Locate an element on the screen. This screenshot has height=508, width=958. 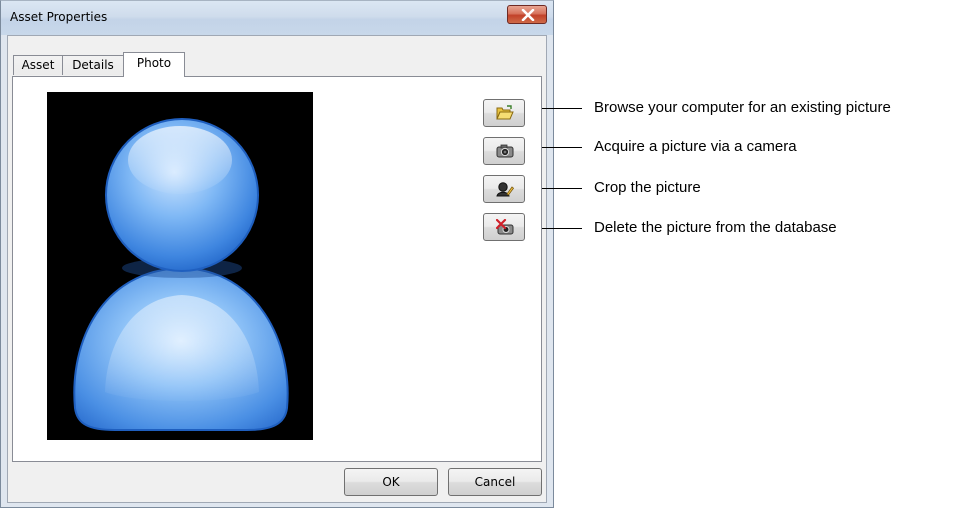
title-bar: Asset Properties is located at coordinates (277, 18).